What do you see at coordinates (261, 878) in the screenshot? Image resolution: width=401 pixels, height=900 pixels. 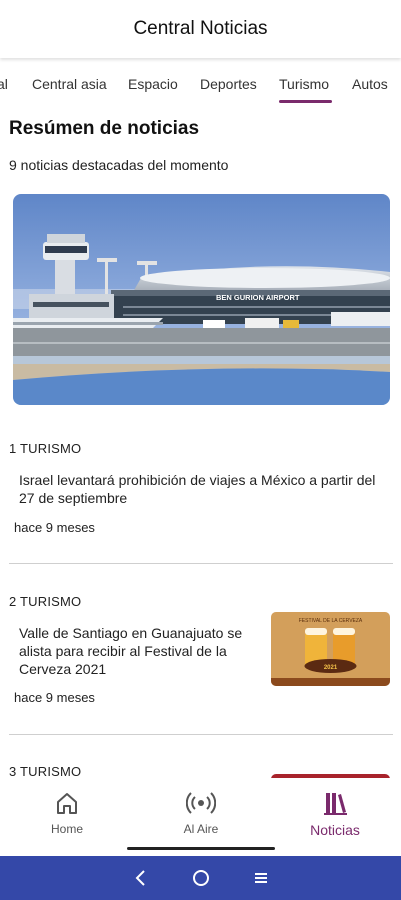 I see `menu-icon` at bounding box center [261, 878].